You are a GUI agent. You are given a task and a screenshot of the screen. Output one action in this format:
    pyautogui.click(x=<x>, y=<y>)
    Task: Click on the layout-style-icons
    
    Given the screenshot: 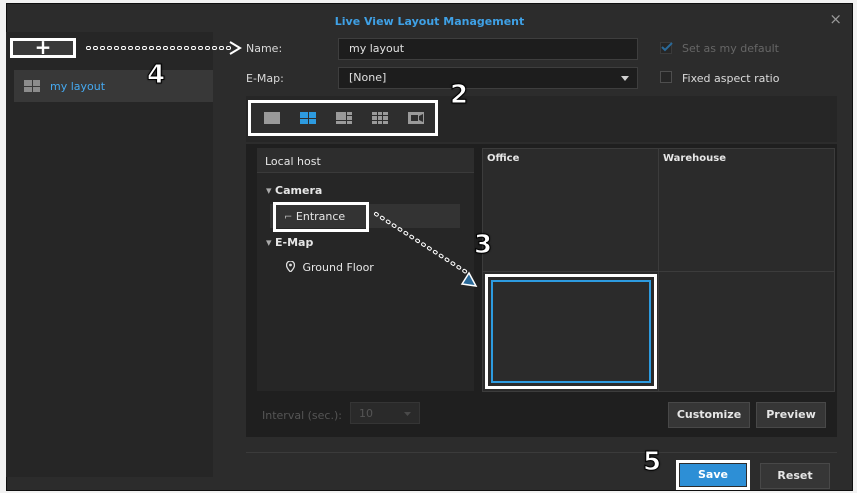 What is the action you would take?
    pyautogui.click(x=343, y=118)
    